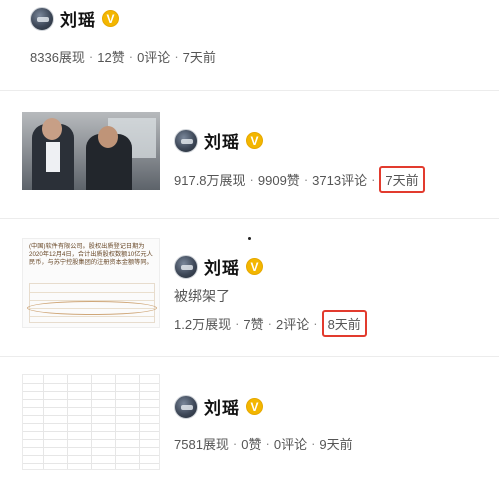 This screenshot has height=486, width=499. Describe the element at coordinates (344, 323) in the screenshot. I see `post-time-highlighted: 8天前` at that location.